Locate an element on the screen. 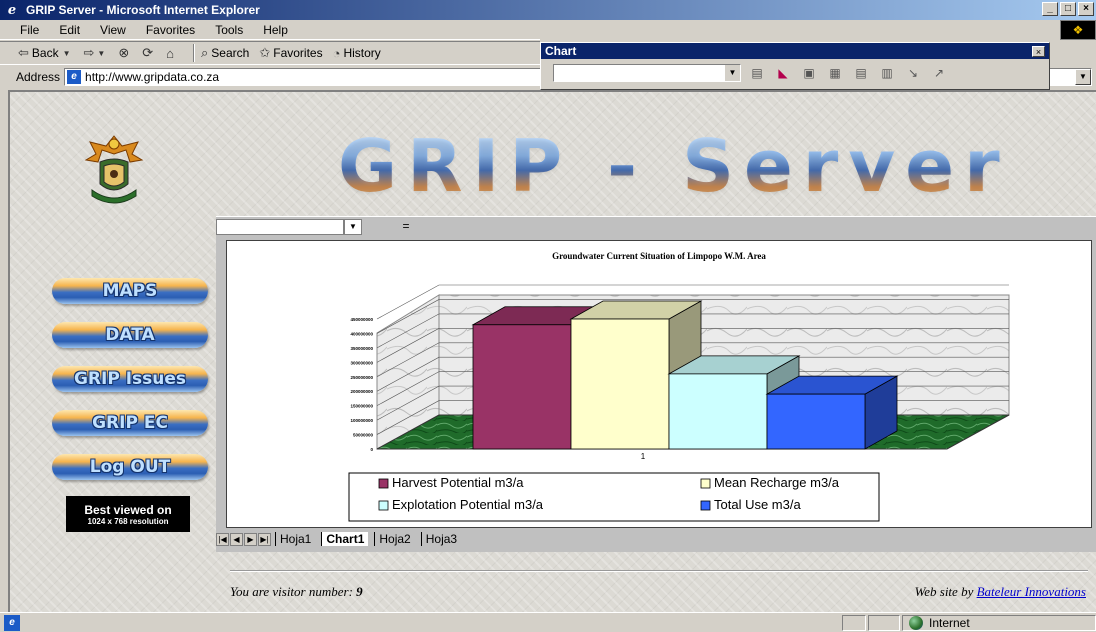 This screenshot has height=632, width=1096. by-column-icon: ▥ is located at coordinates (887, 73).